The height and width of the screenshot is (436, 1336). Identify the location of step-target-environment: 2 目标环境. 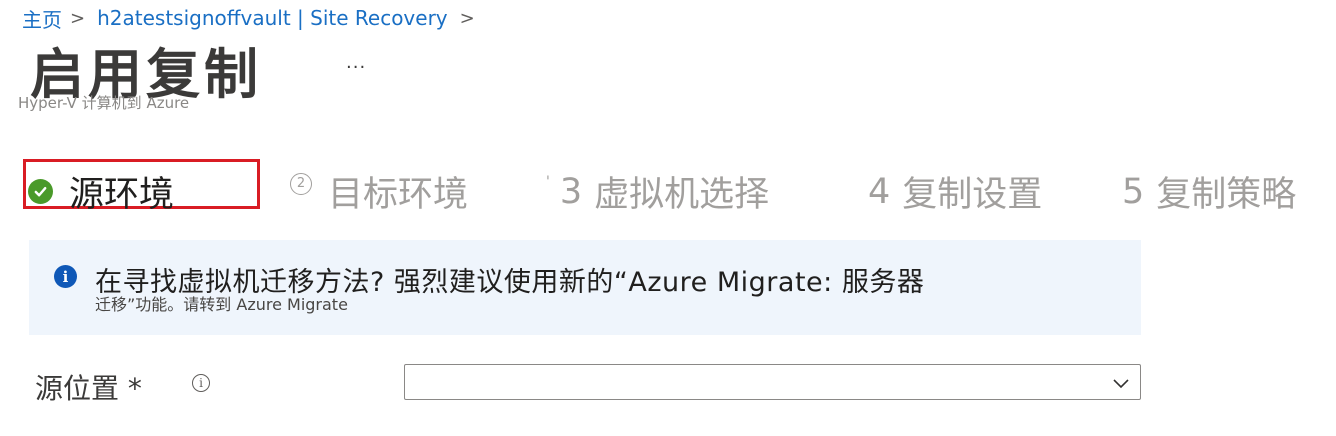
(379, 191).